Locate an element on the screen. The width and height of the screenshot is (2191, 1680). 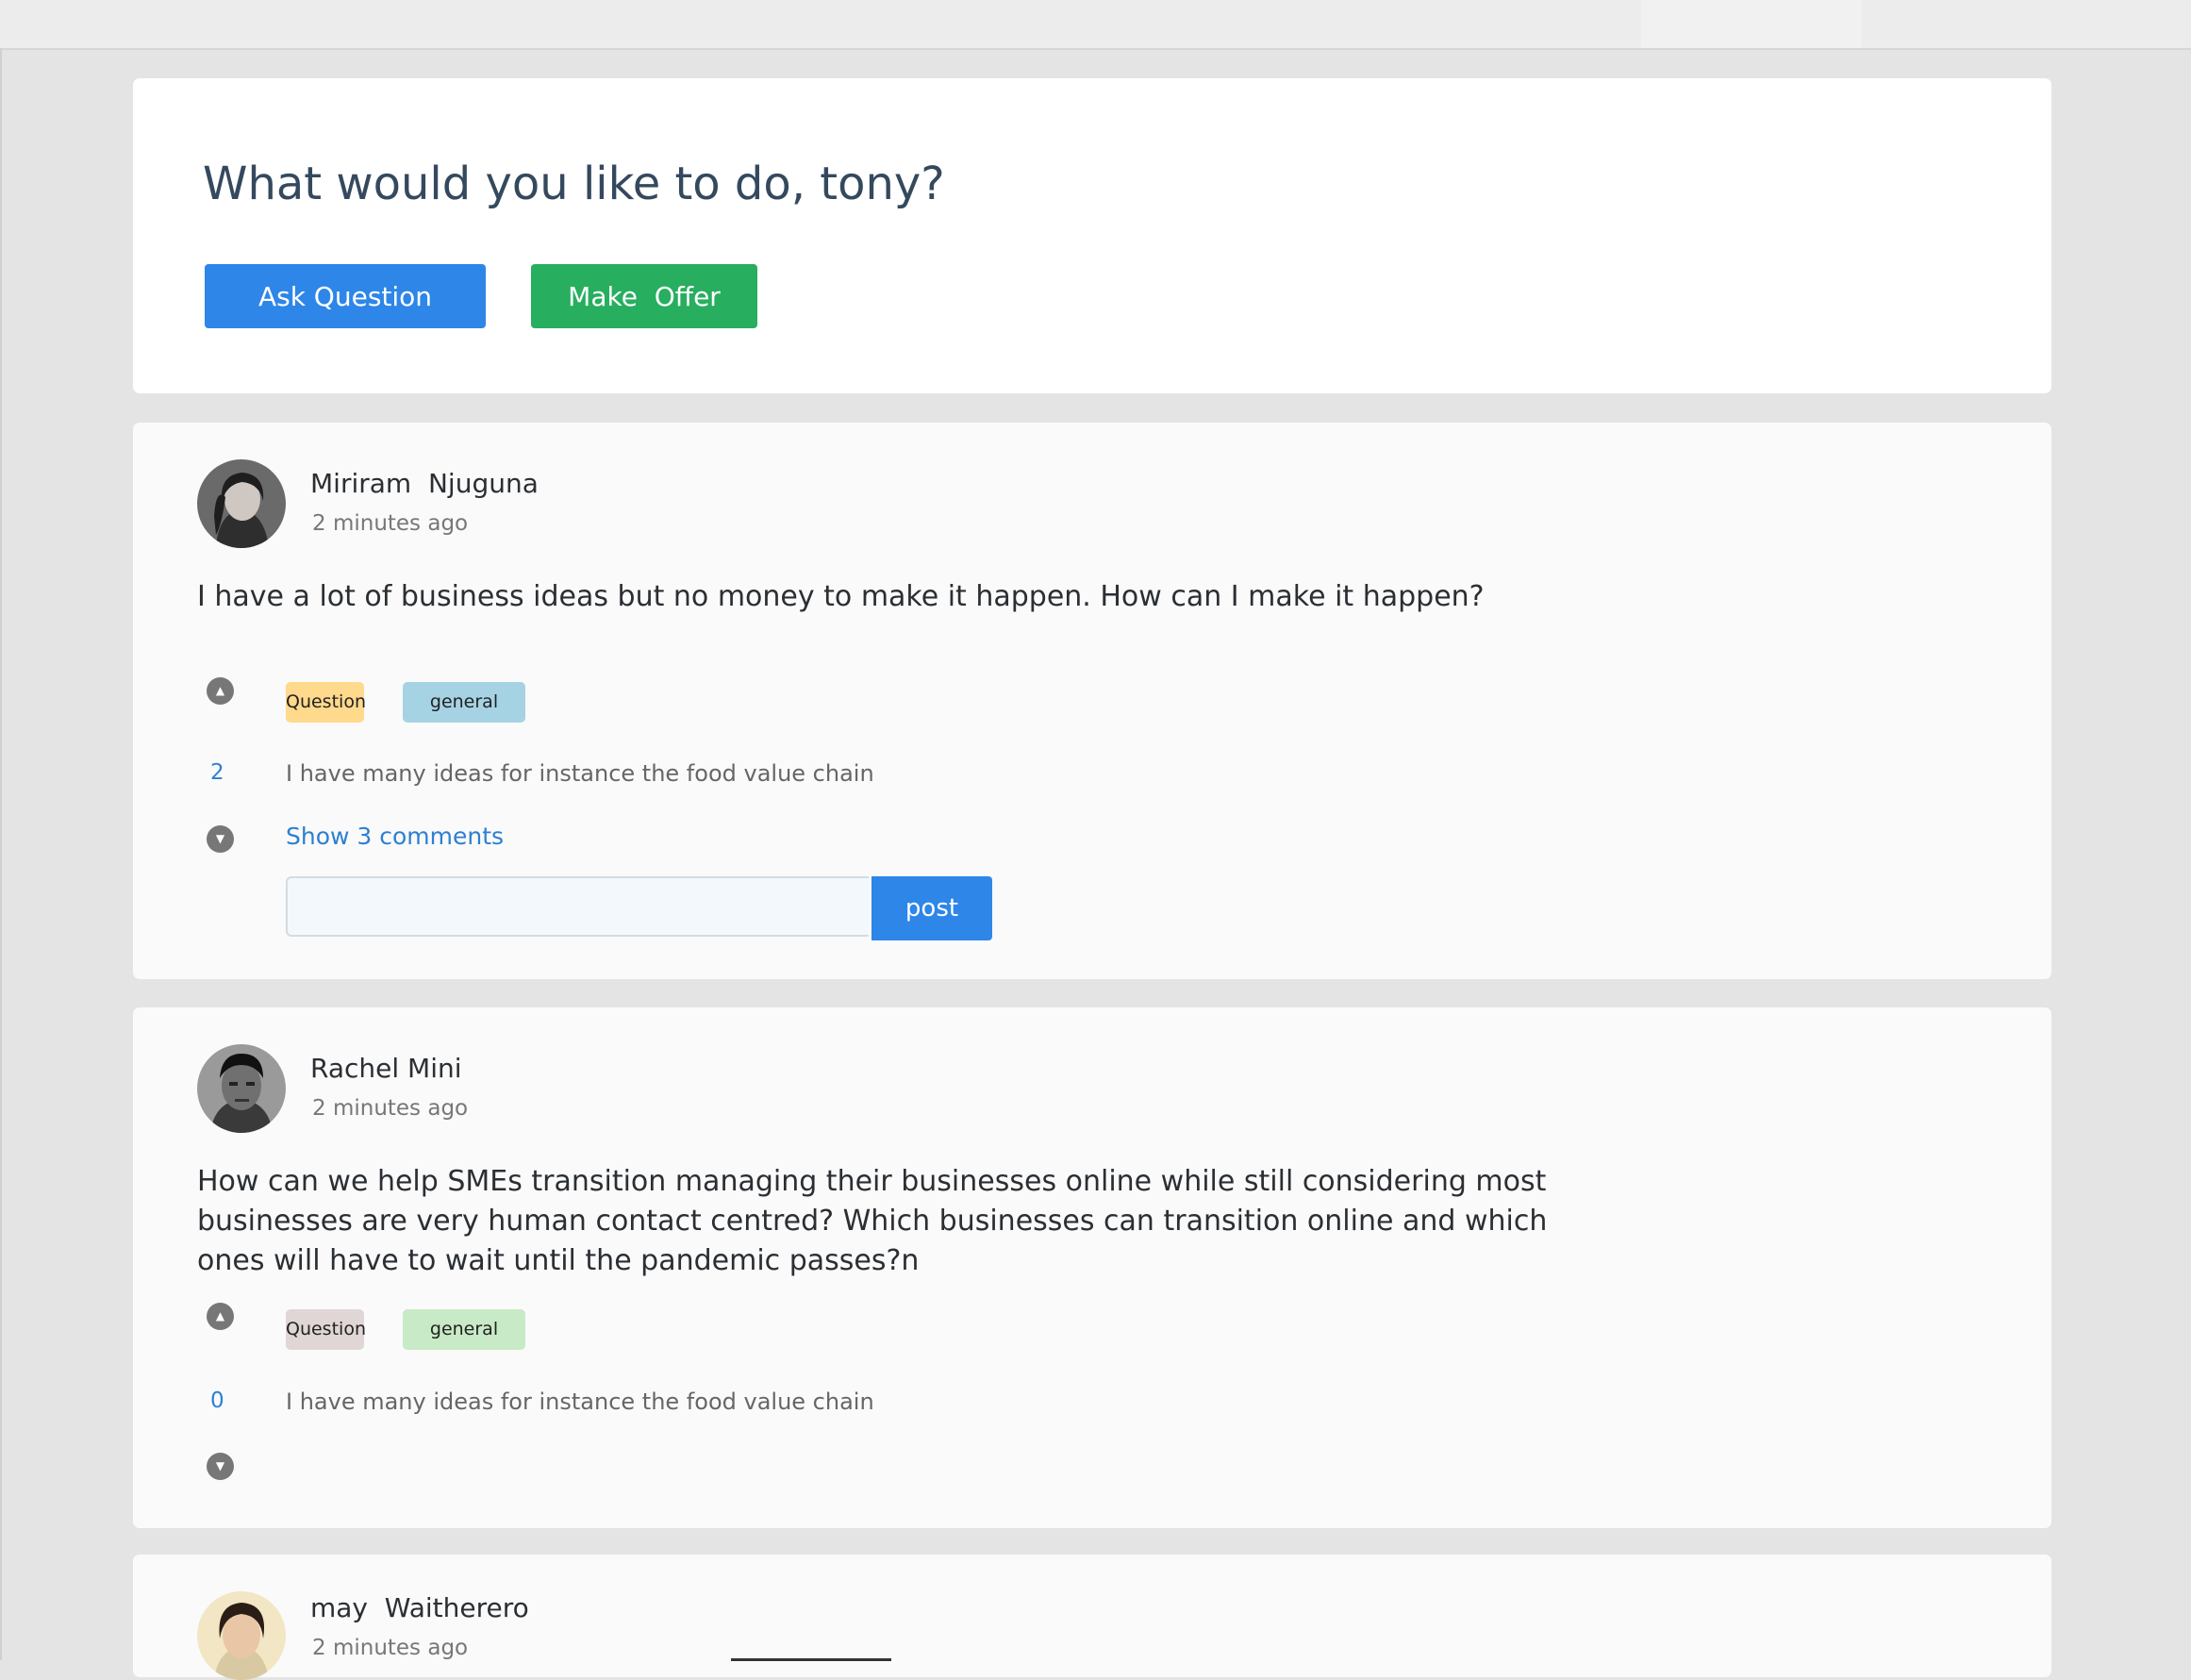
make-offer-button: Make Offer is located at coordinates (644, 296).